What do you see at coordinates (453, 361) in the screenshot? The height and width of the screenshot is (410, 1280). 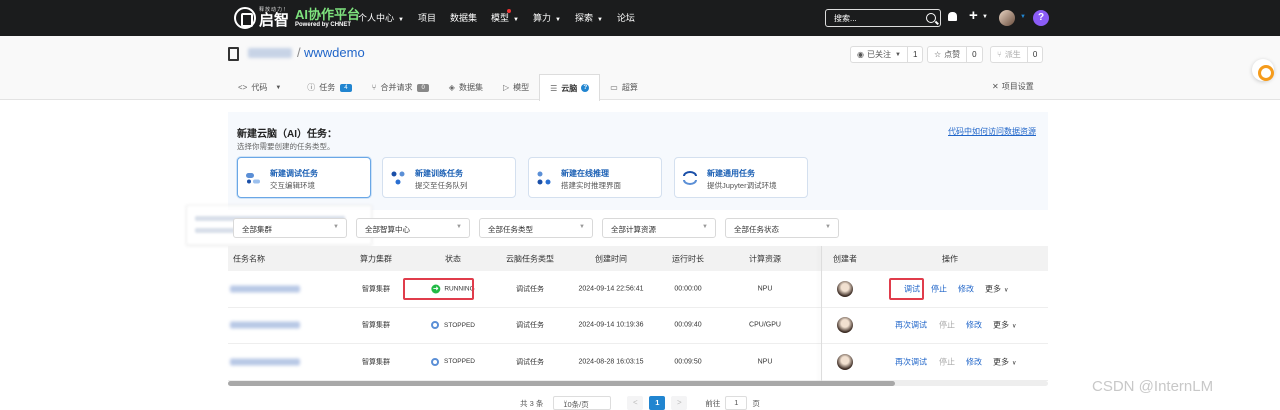 I see `status-badge: STOPPED` at bounding box center [453, 361].